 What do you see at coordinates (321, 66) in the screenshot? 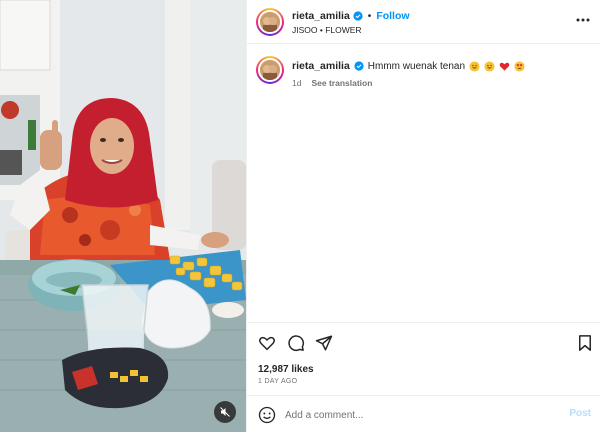
I see `caption-username: rieta_amilia` at bounding box center [321, 66].